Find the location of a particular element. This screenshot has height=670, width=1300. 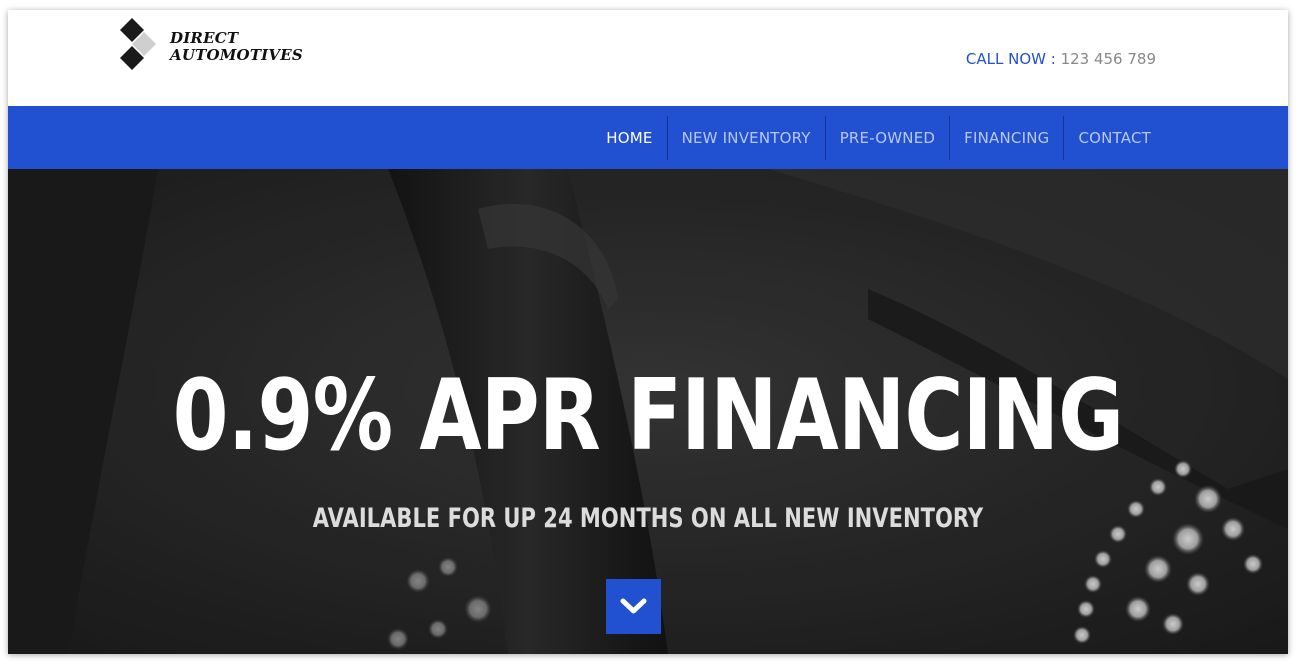

call-now-label: CALL NOW is located at coordinates (1005, 59).